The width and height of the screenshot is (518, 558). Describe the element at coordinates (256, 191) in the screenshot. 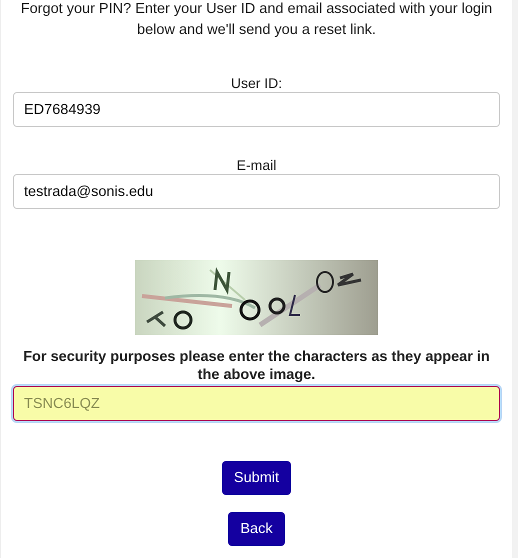

I see `input-field: testrada@sonis.edu` at that location.